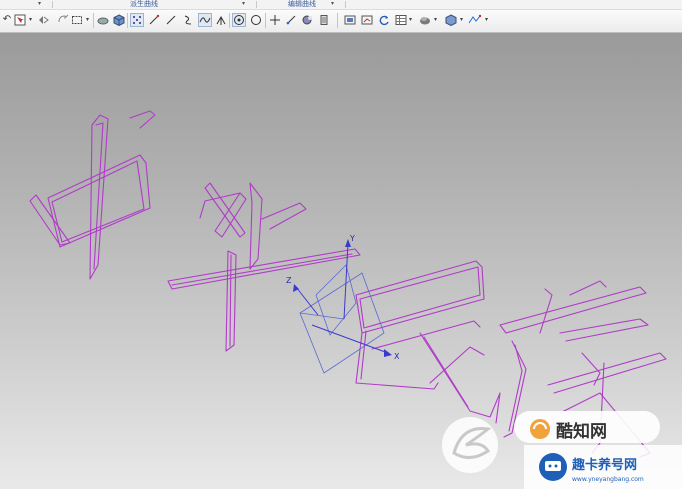  I want to click on watermark-logo-kuzhi: 酷知网, so click(587, 427).